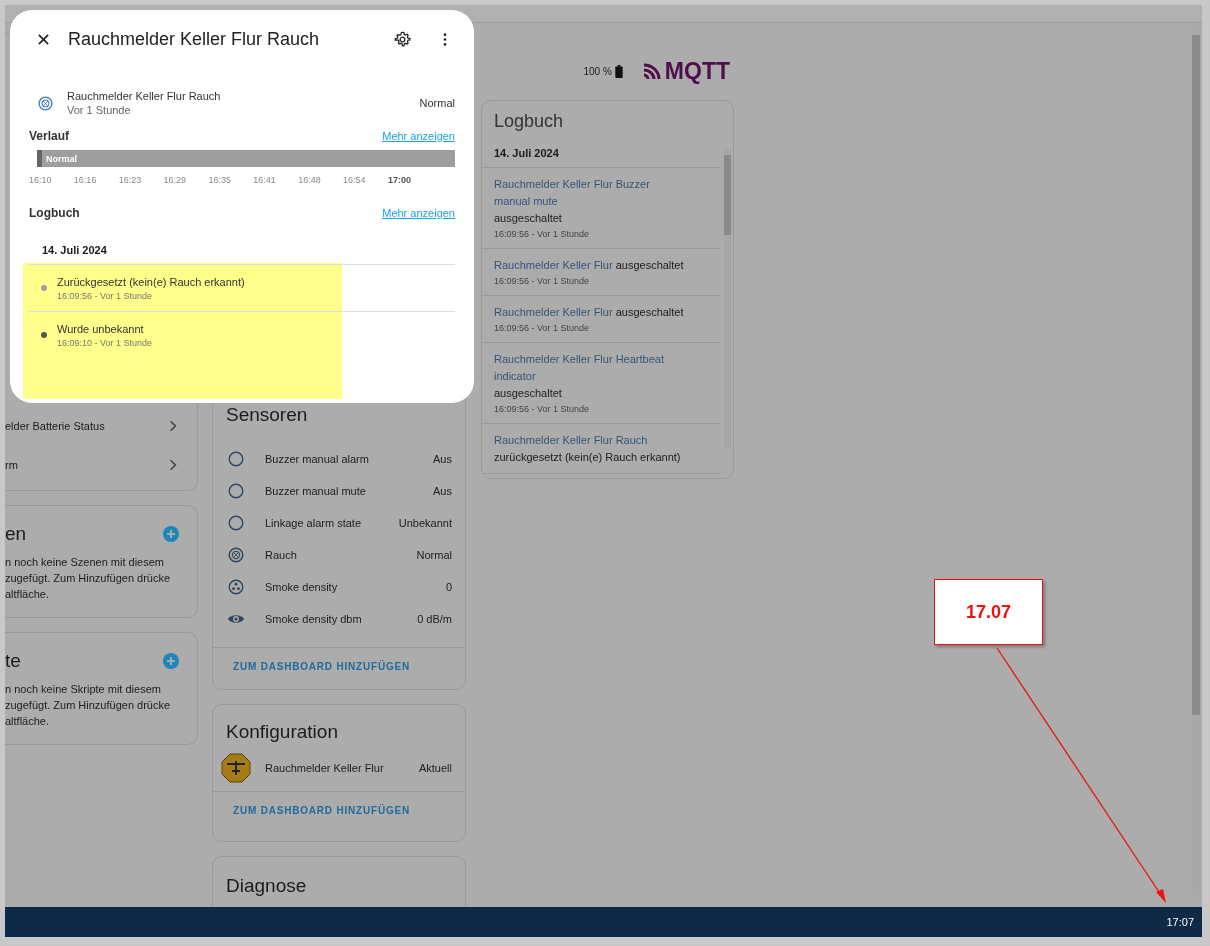 The image size is (1210, 946). Describe the element at coordinates (236, 768) in the screenshot. I see `device-logo-icon` at that location.